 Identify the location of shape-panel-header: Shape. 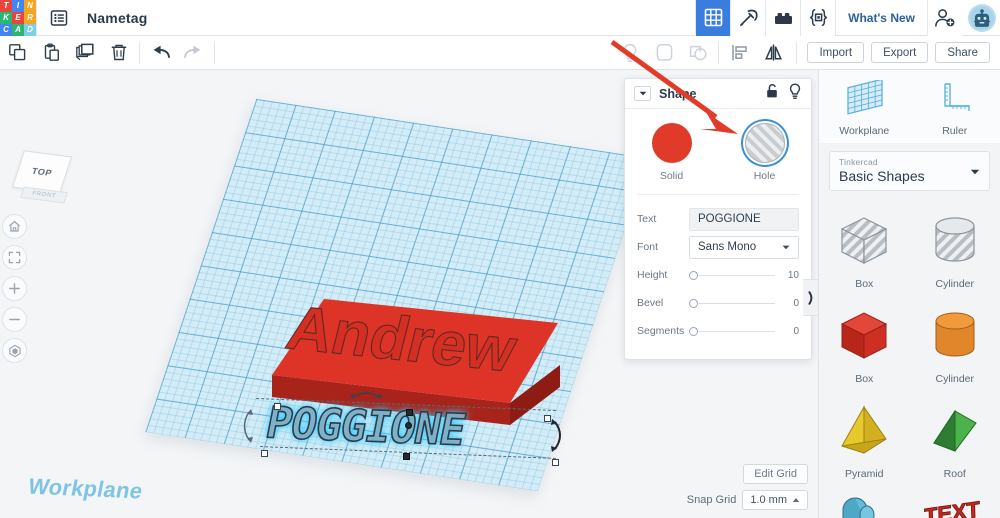
(718, 94).